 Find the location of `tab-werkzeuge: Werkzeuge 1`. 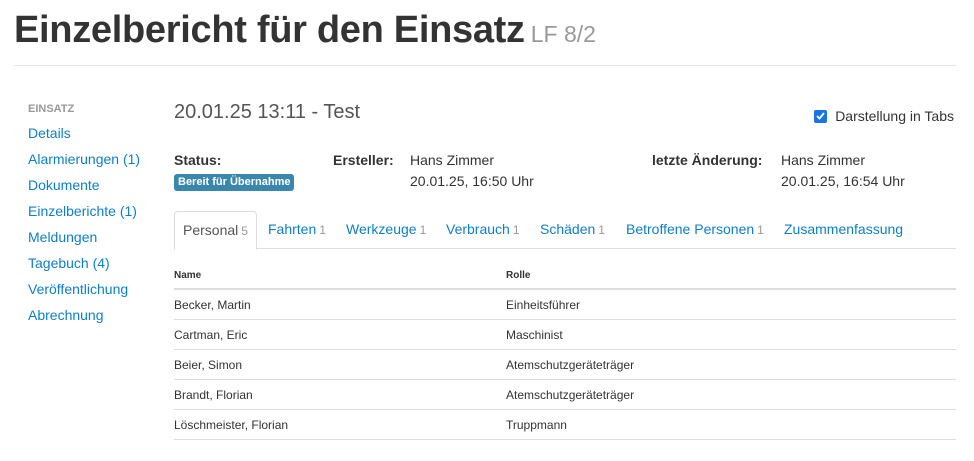

tab-werkzeuge: Werkzeuge 1 is located at coordinates (386, 229).